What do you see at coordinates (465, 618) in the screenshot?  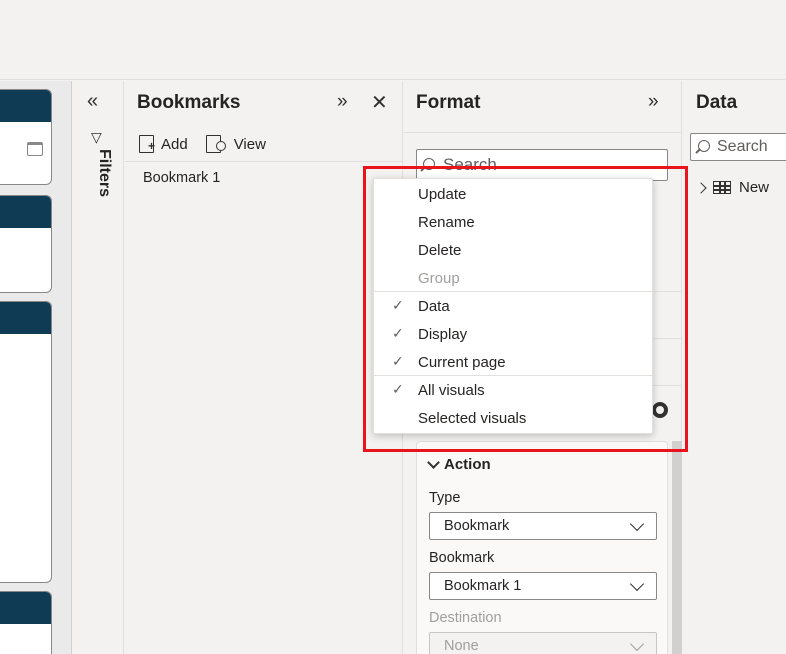 I see `destination-label: Destination` at bounding box center [465, 618].